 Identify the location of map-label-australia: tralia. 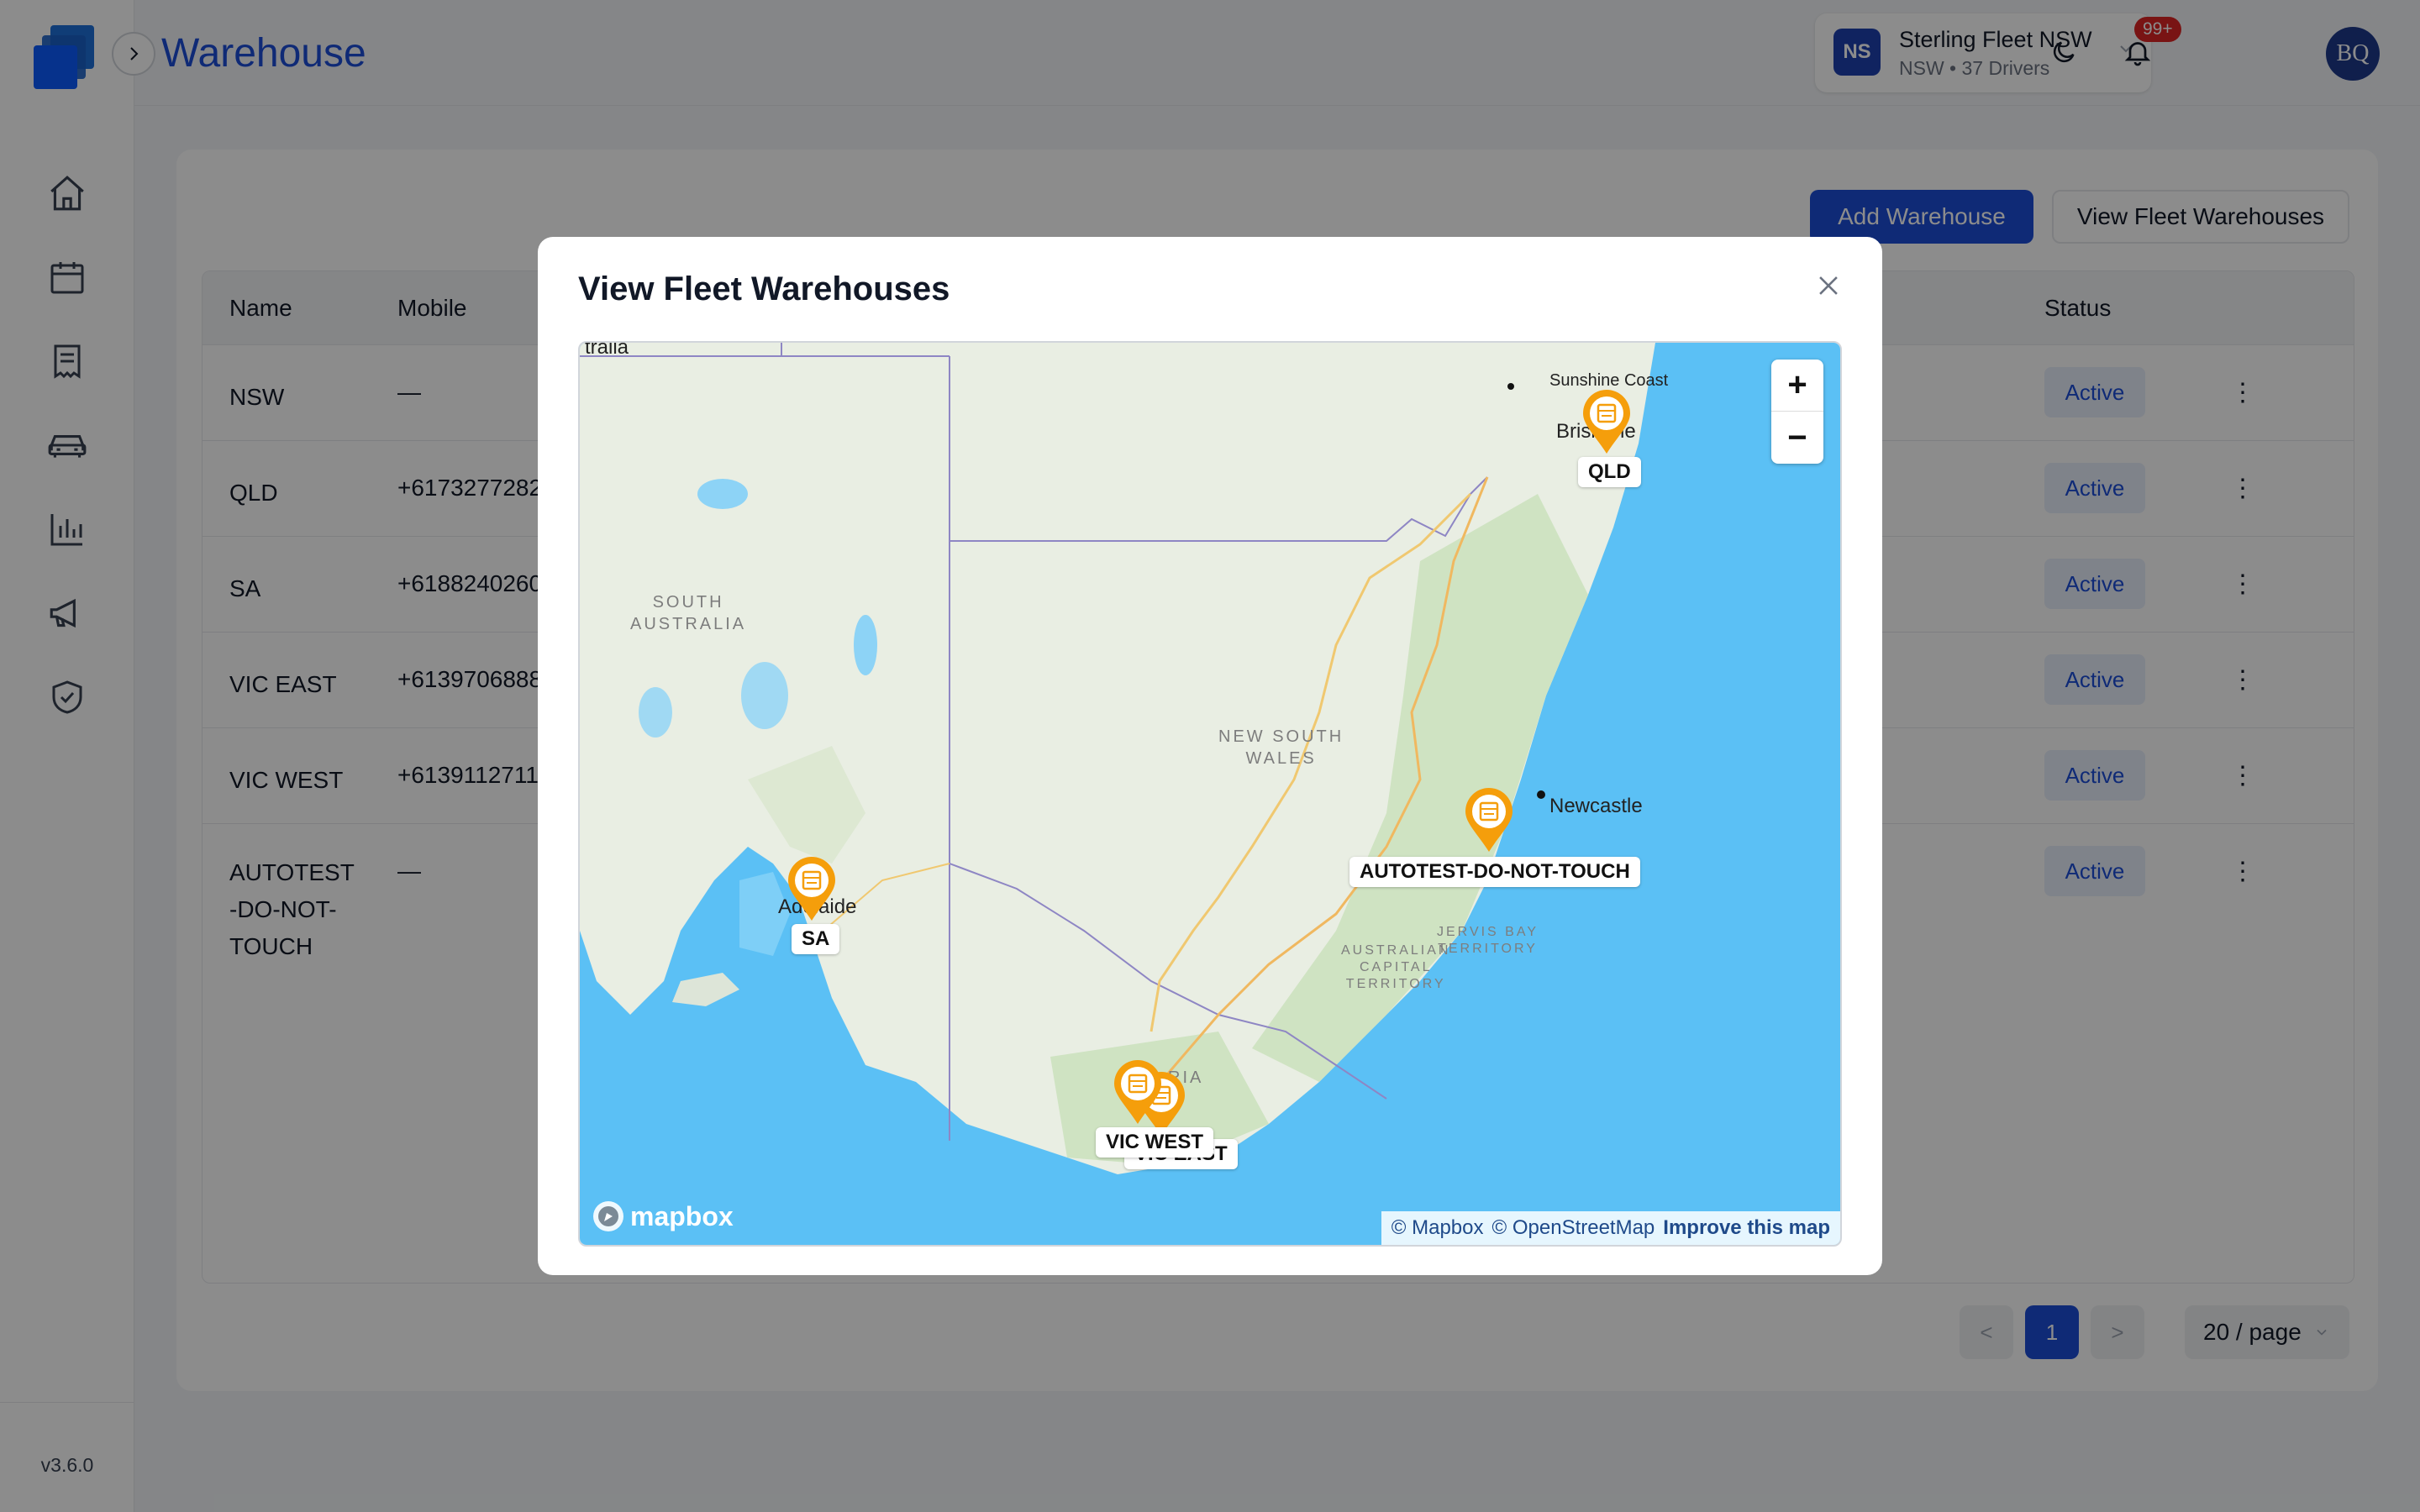
(607, 350).